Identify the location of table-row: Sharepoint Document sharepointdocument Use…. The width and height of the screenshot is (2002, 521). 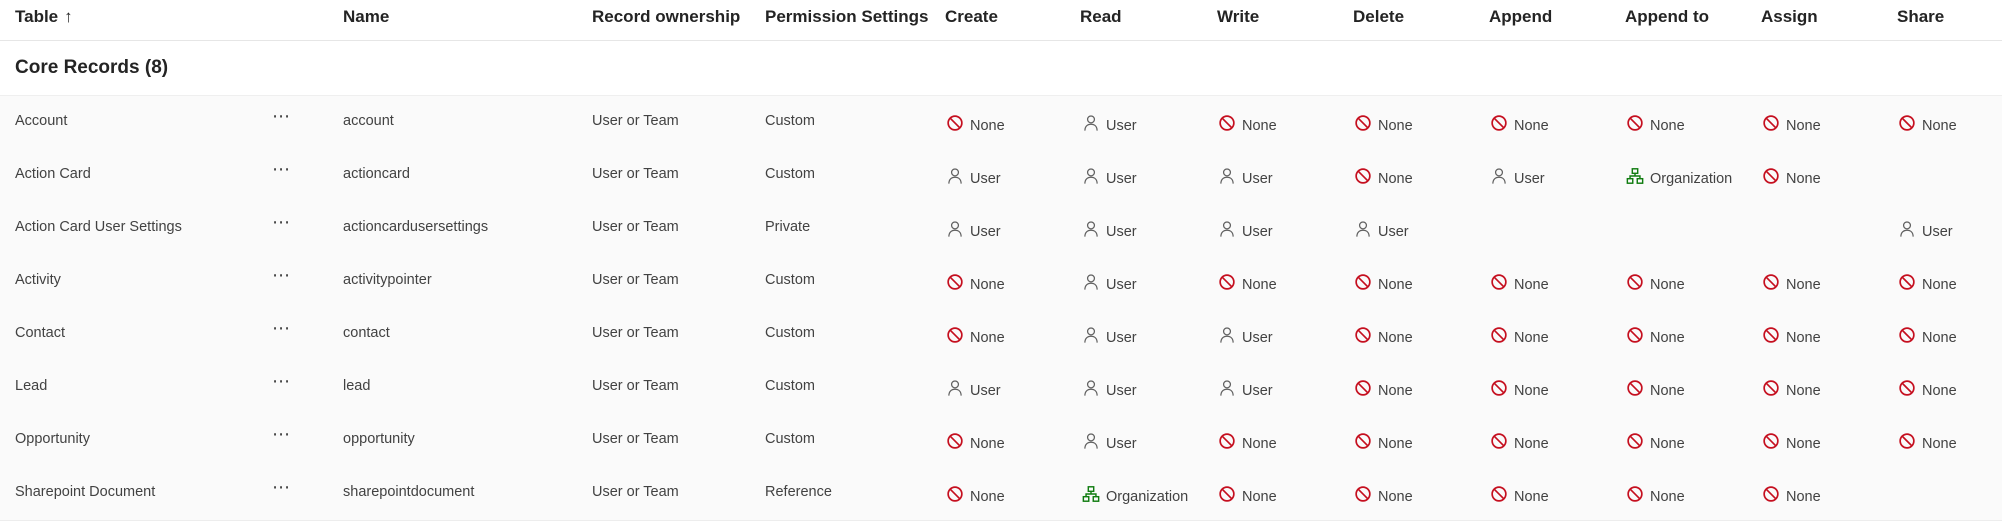
(1001, 494).